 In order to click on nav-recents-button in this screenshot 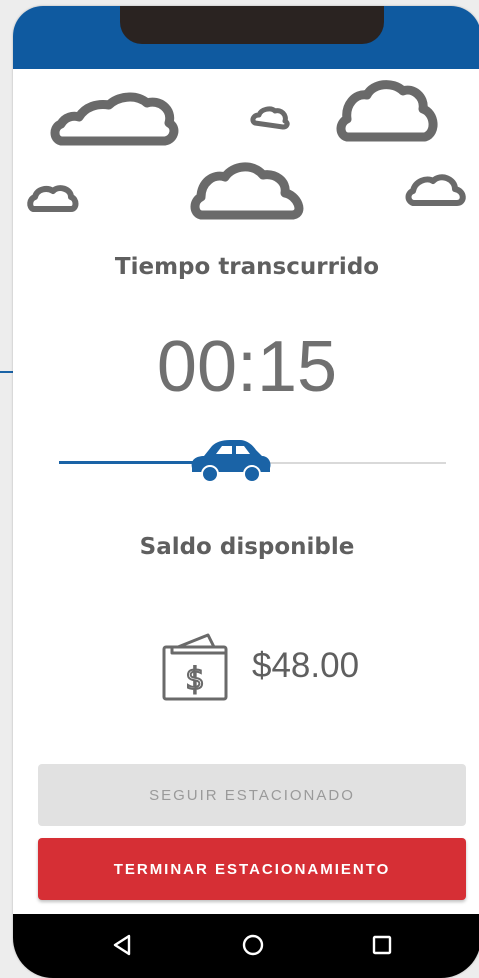, I will do `click(382, 945)`.